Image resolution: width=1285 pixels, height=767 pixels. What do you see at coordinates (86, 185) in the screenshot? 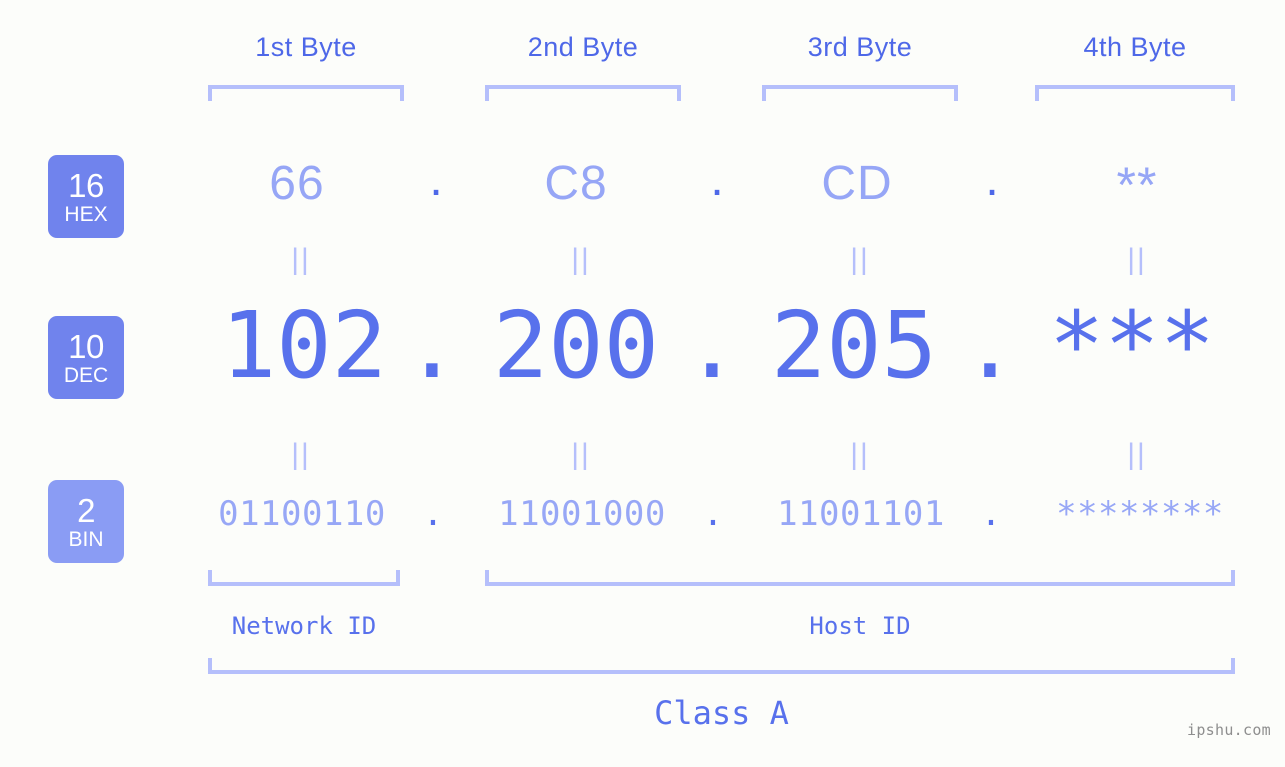
I see `base-badge-hex-number: 16` at bounding box center [86, 185].